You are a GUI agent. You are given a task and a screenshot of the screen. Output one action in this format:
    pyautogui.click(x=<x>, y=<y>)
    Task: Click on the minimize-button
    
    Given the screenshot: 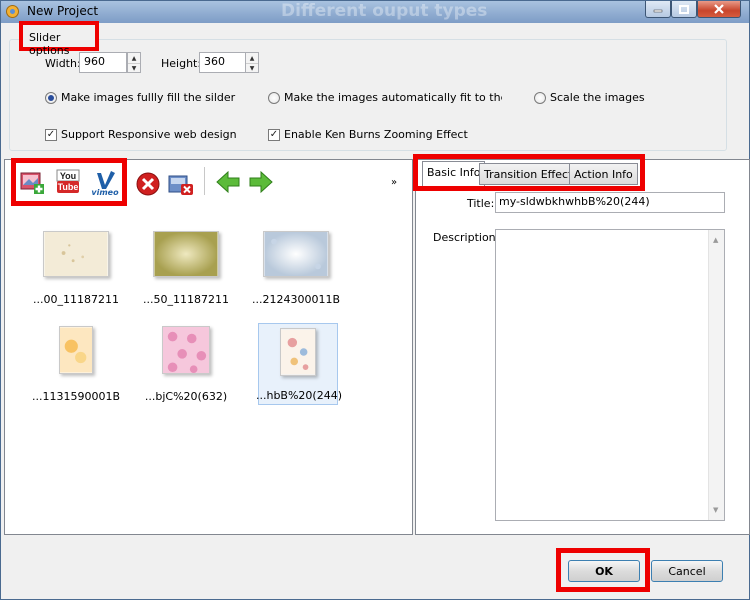 What is the action you would take?
    pyautogui.click(x=658, y=9)
    